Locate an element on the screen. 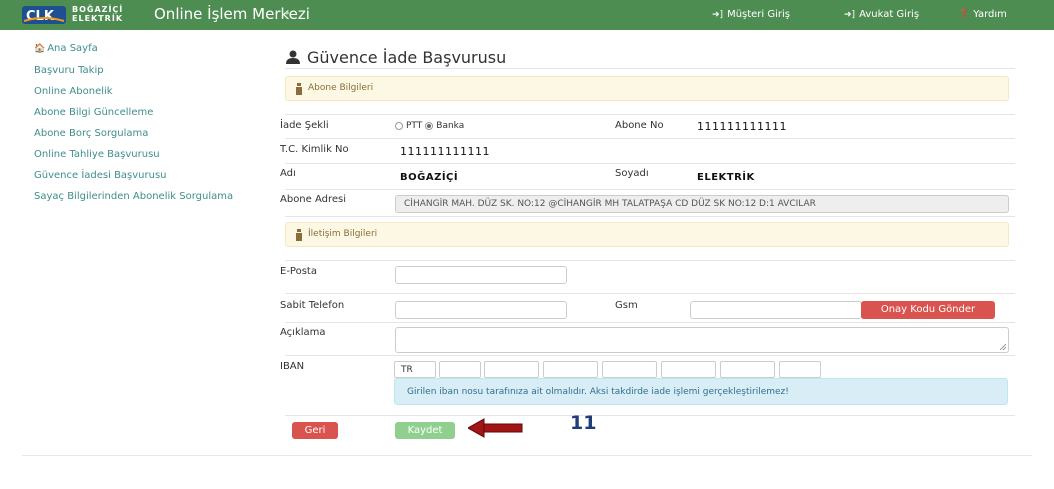 Image resolution: width=1054 pixels, height=489 pixels. nav-label: Yardım is located at coordinates (990, 14).